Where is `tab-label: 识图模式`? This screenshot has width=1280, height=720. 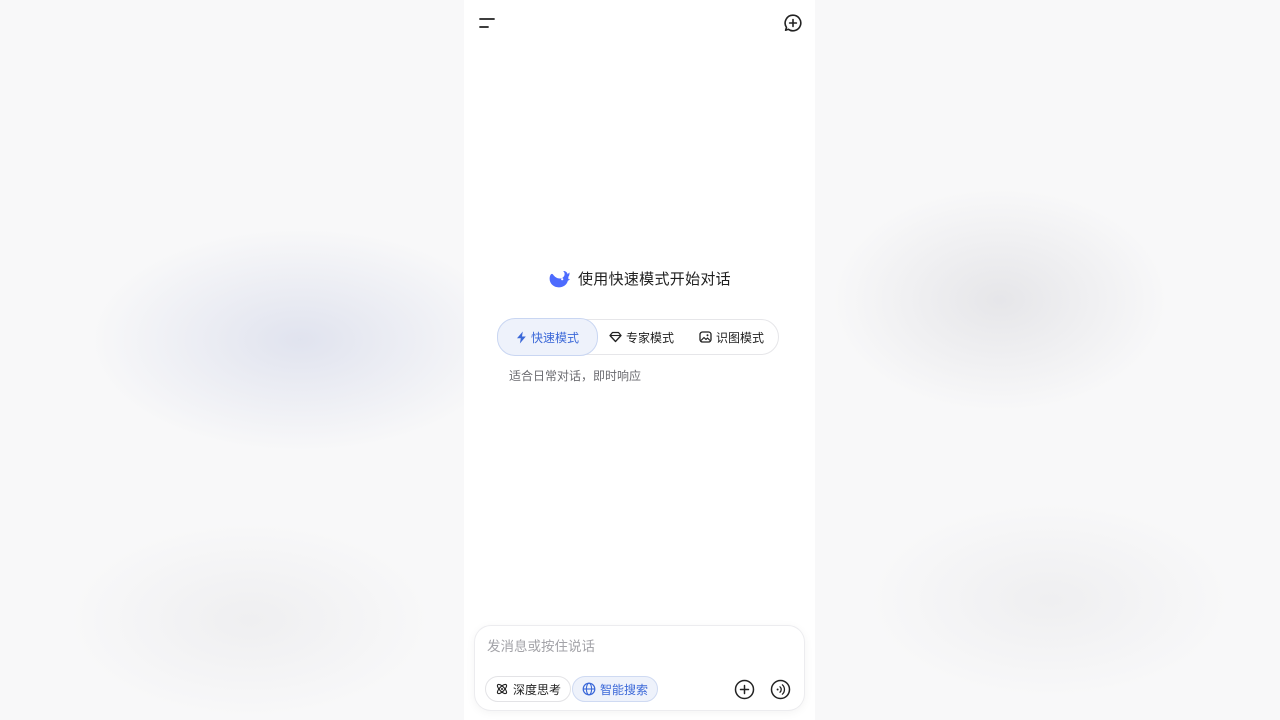 tab-label: 识图模式 is located at coordinates (739, 337).